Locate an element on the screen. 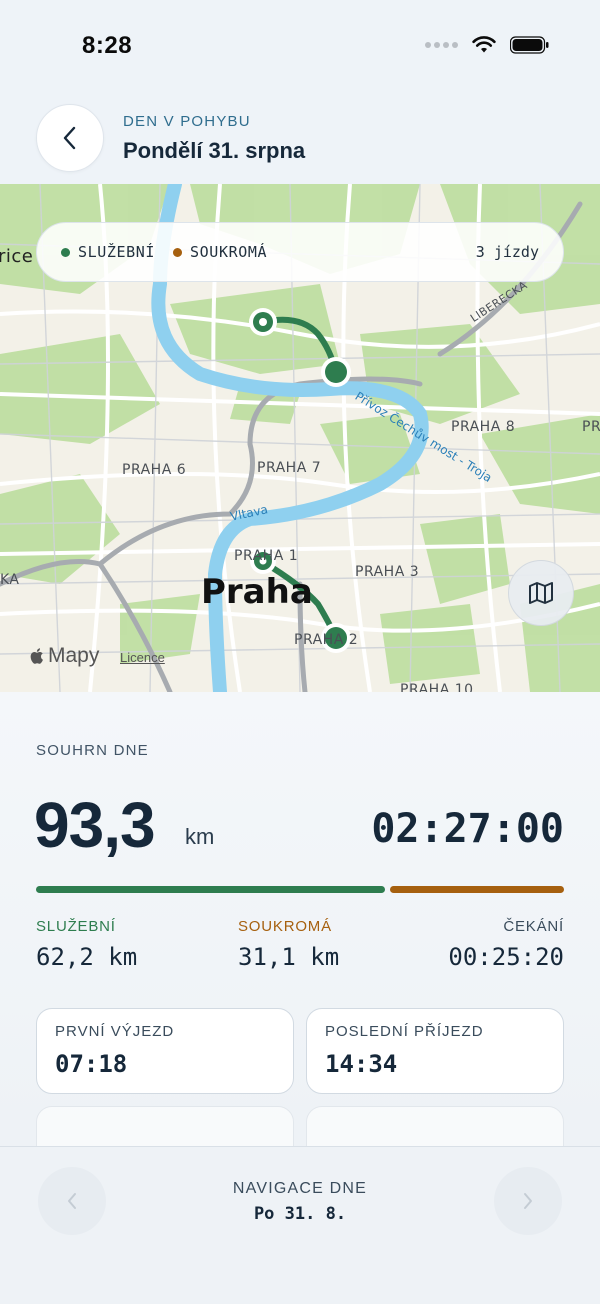  stat-business: SLUŽEBNÍ 62,2 km is located at coordinates (86, 944).